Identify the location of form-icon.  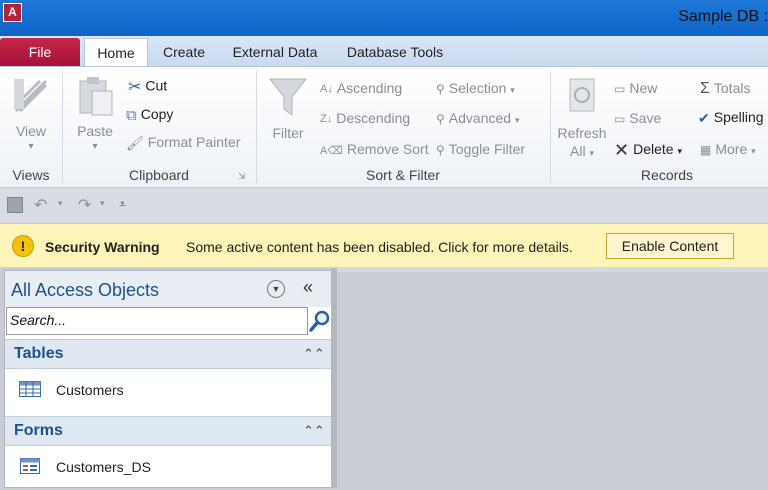
(30, 466).